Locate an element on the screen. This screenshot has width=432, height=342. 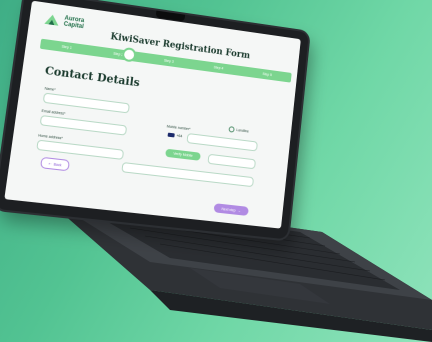
verify-mobile-button: Verify Mobile is located at coordinates (183, 154).